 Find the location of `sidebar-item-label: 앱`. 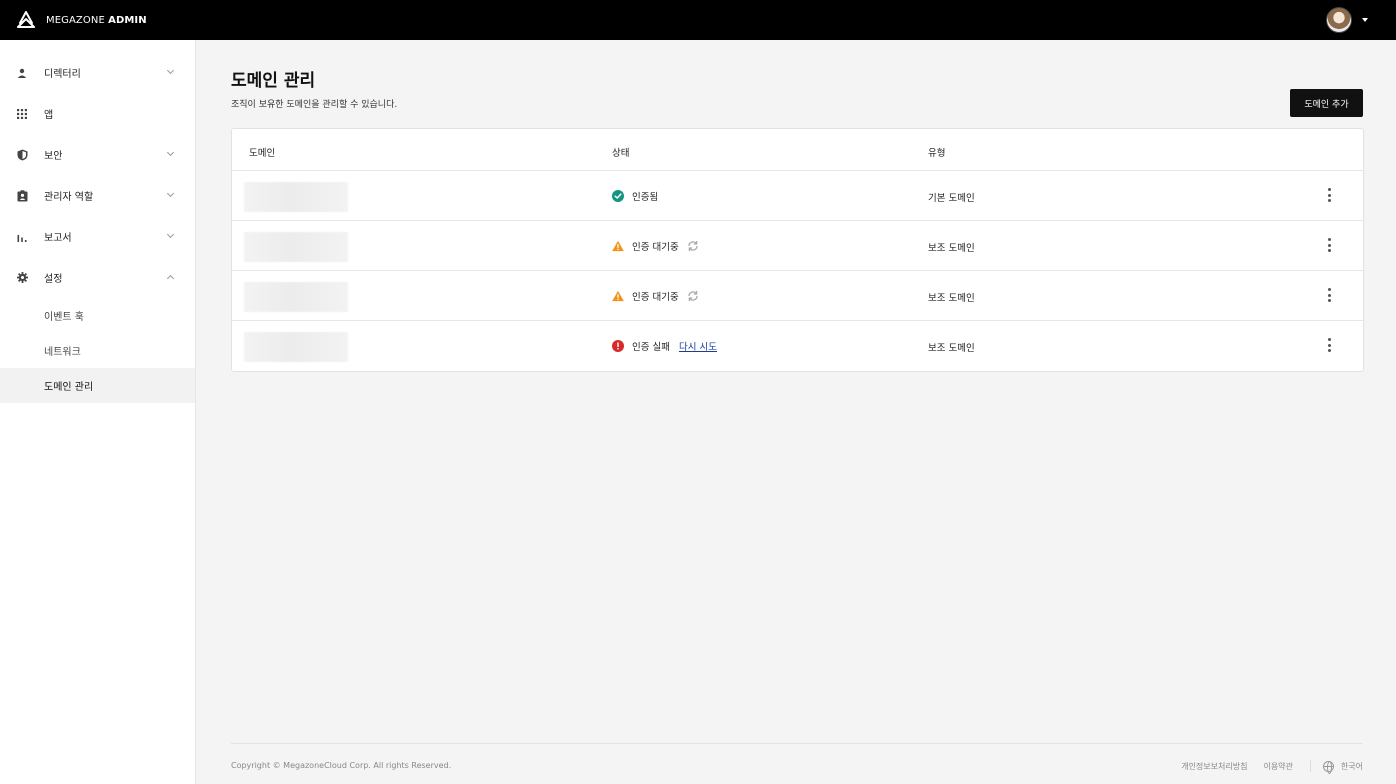

sidebar-item-label: 앱 is located at coordinates (49, 115).